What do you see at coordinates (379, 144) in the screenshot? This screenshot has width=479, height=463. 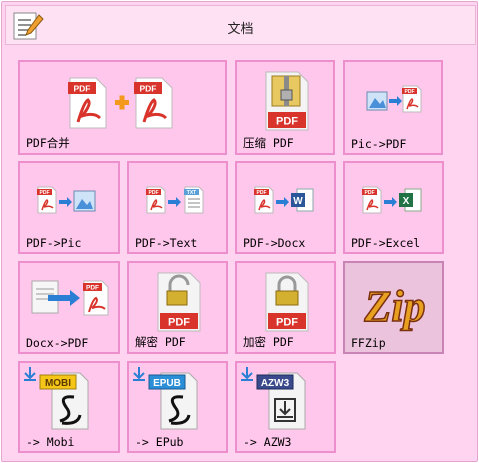 I see `tile-label: Pic->PDF` at bounding box center [379, 144].